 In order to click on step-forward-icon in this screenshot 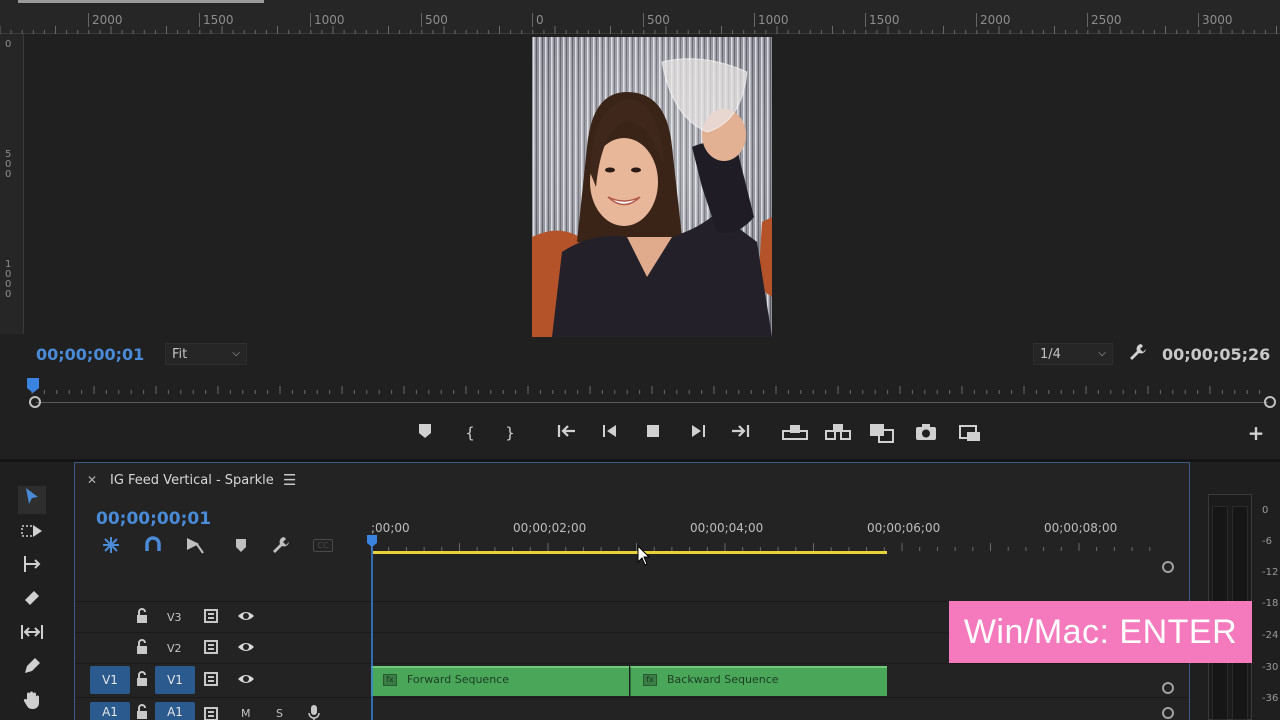, I will do `click(698, 433)`.